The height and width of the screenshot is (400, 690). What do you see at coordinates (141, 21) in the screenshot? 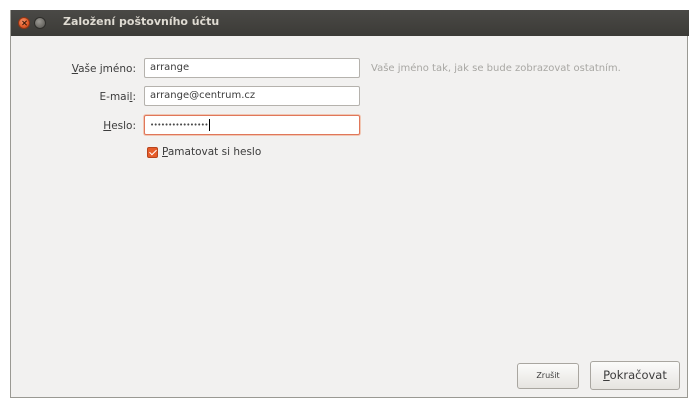
I see `window-title: Založení poštovního účtu` at bounding box center [141, 21].